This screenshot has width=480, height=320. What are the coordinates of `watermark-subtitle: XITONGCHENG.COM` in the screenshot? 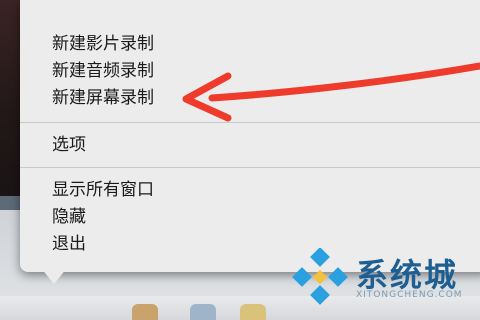 It's located at (409, 295).